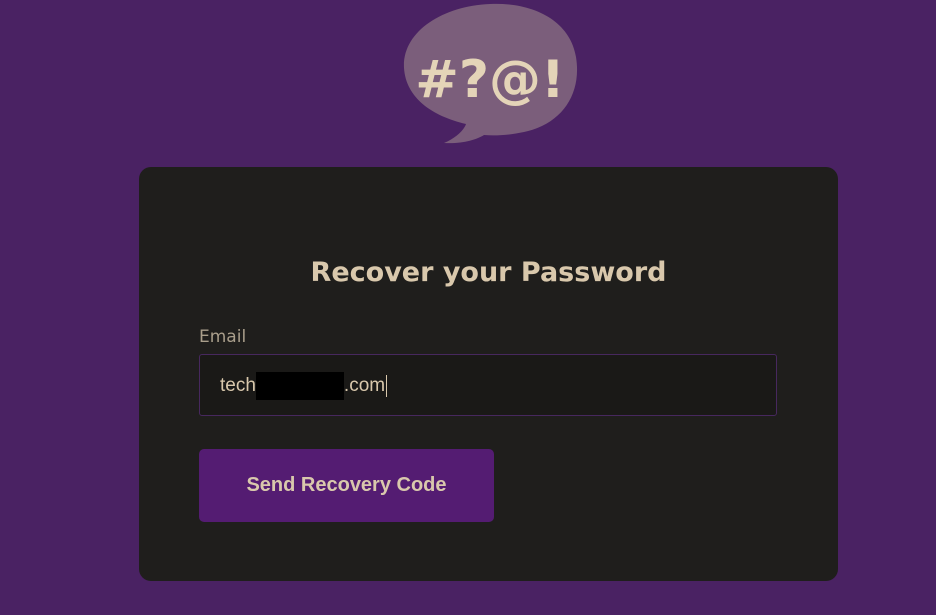 The image size is (936, 615). I want to click on text-caret, so click(387, 386).